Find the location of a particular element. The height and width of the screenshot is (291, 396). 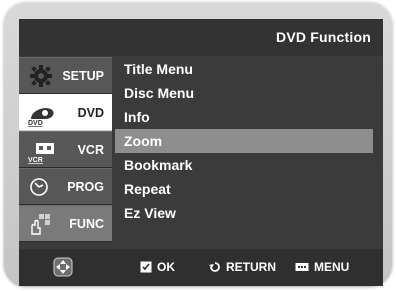

ok-hint: OK is located at coordinates (157, 267).